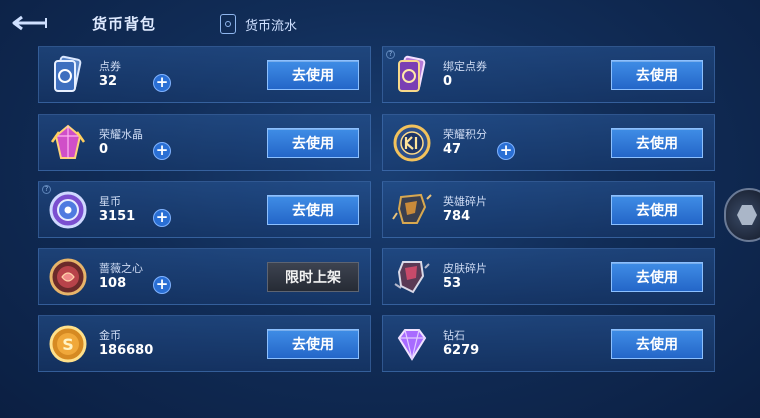  I want to click on currency-amount: 108, so click(113, 283).